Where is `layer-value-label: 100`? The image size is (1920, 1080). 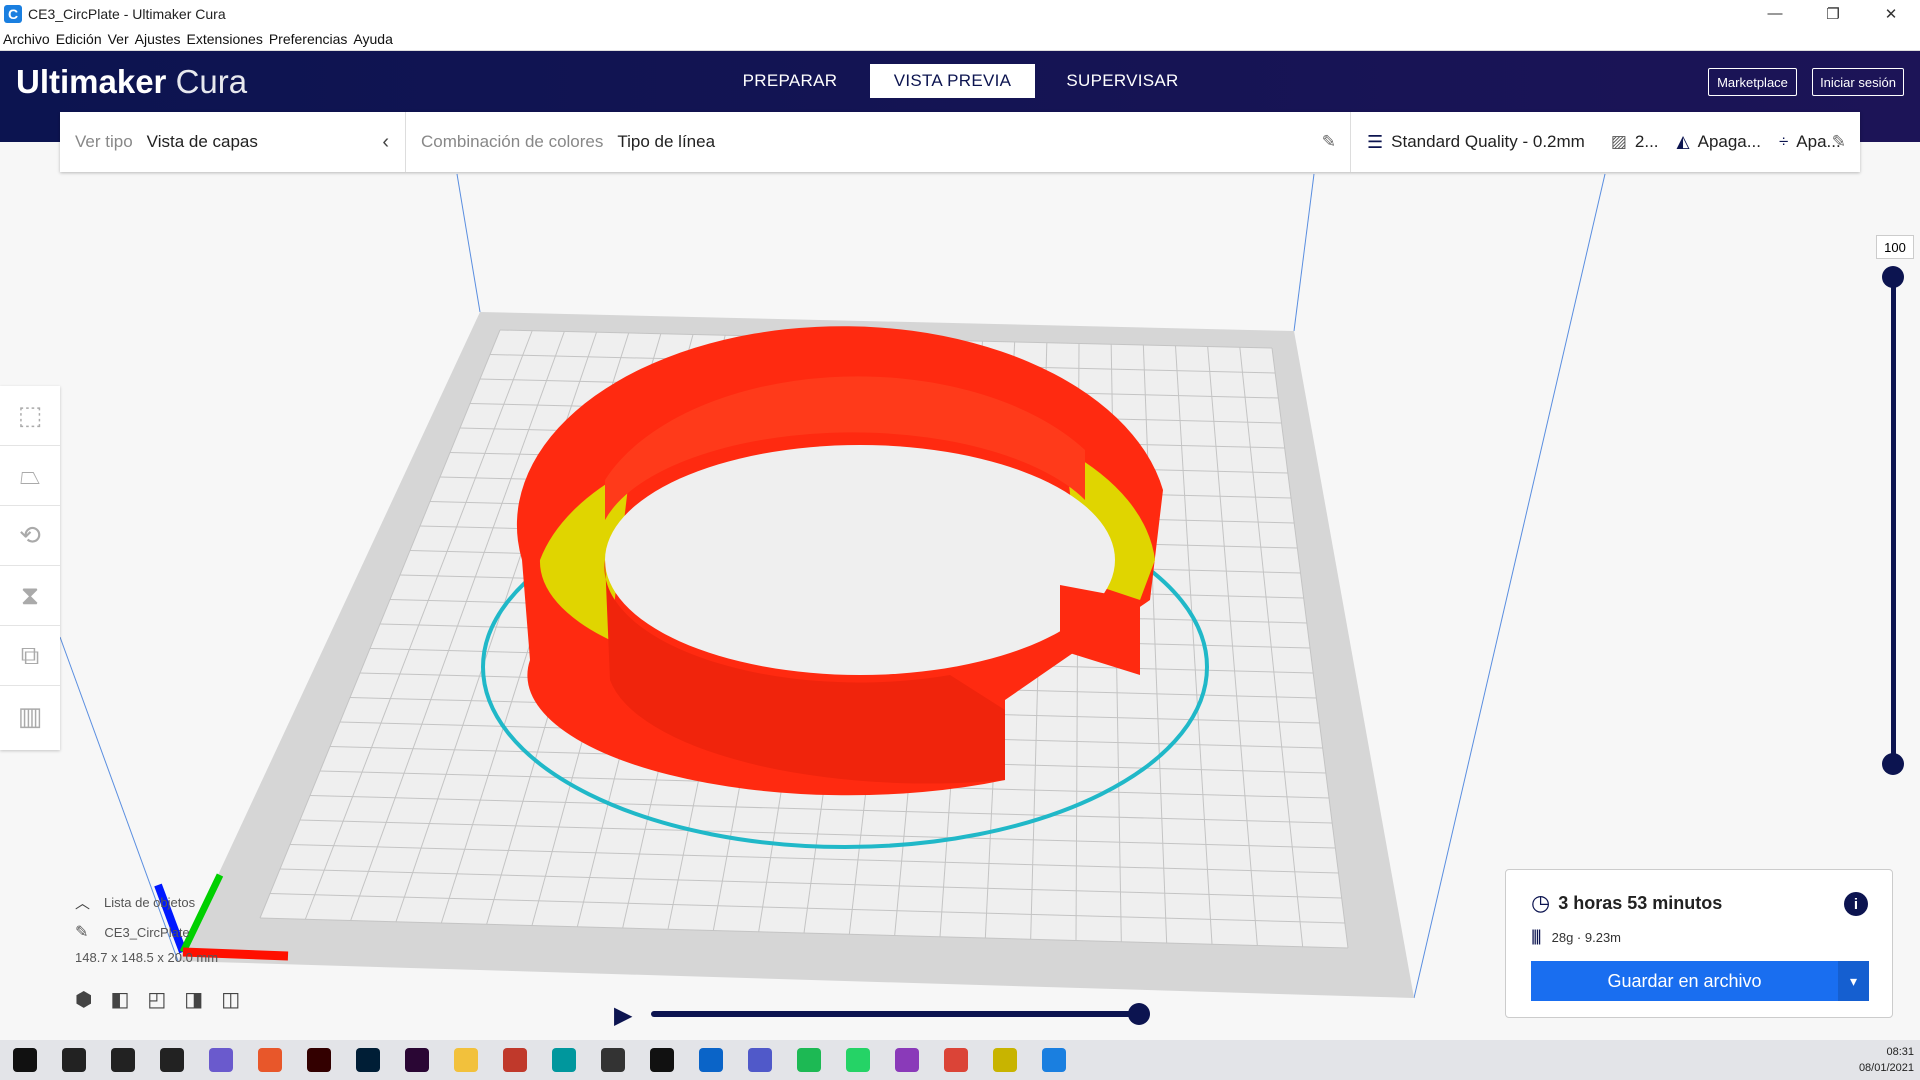 layer-value-label: 100 is located at coordinates (1895, 247).